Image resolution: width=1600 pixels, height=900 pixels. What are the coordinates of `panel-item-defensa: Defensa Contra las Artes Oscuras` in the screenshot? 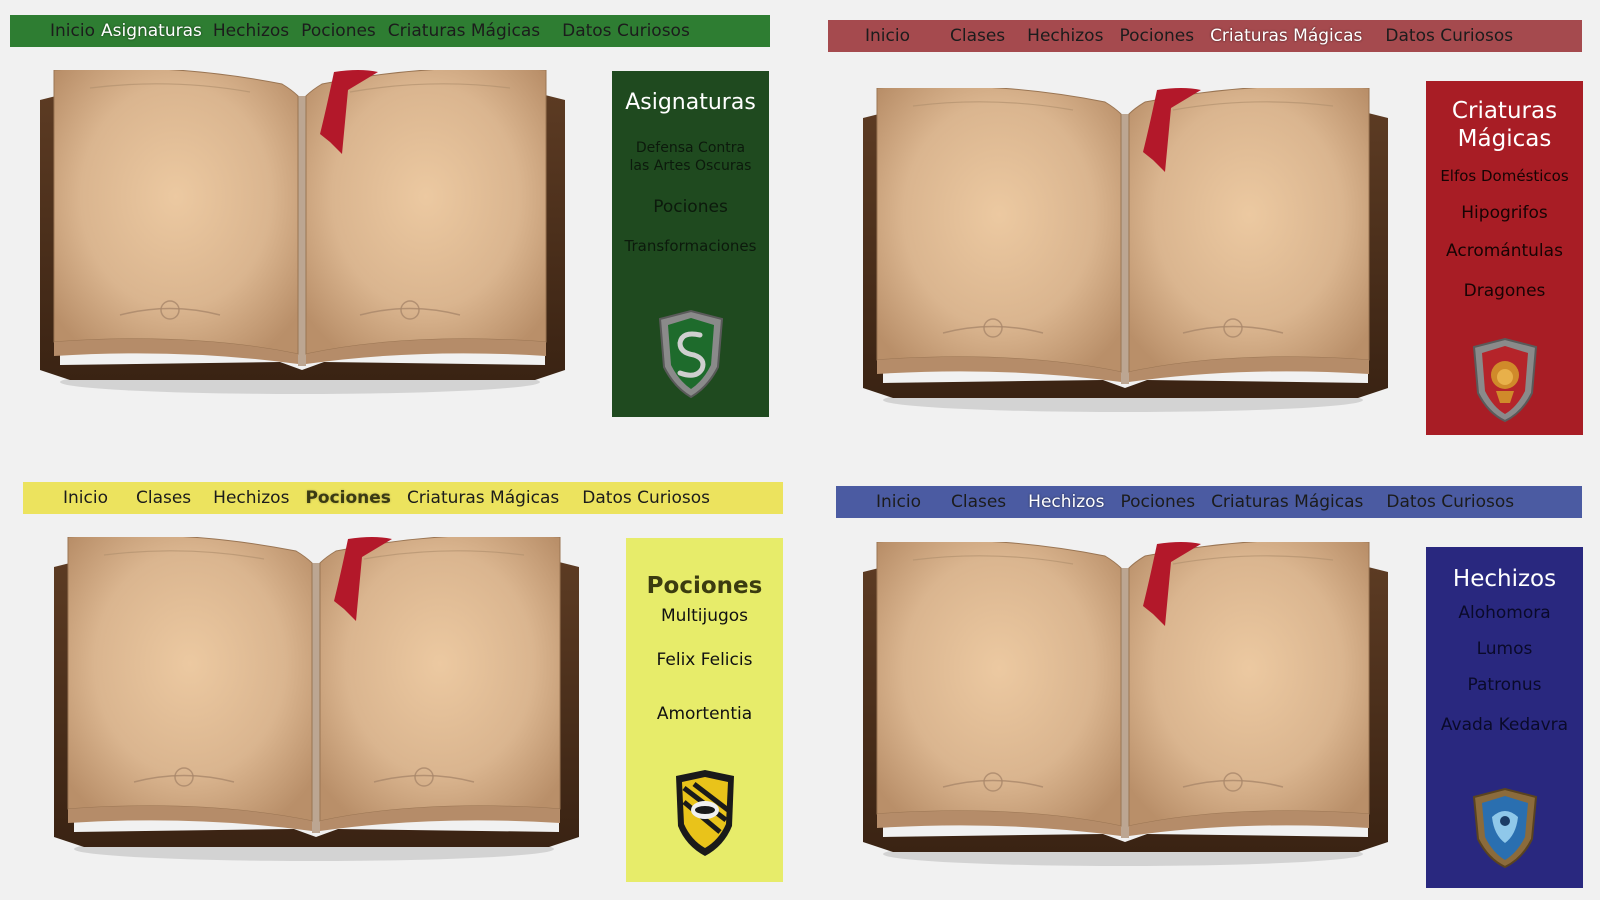 It's located at (690, 157).